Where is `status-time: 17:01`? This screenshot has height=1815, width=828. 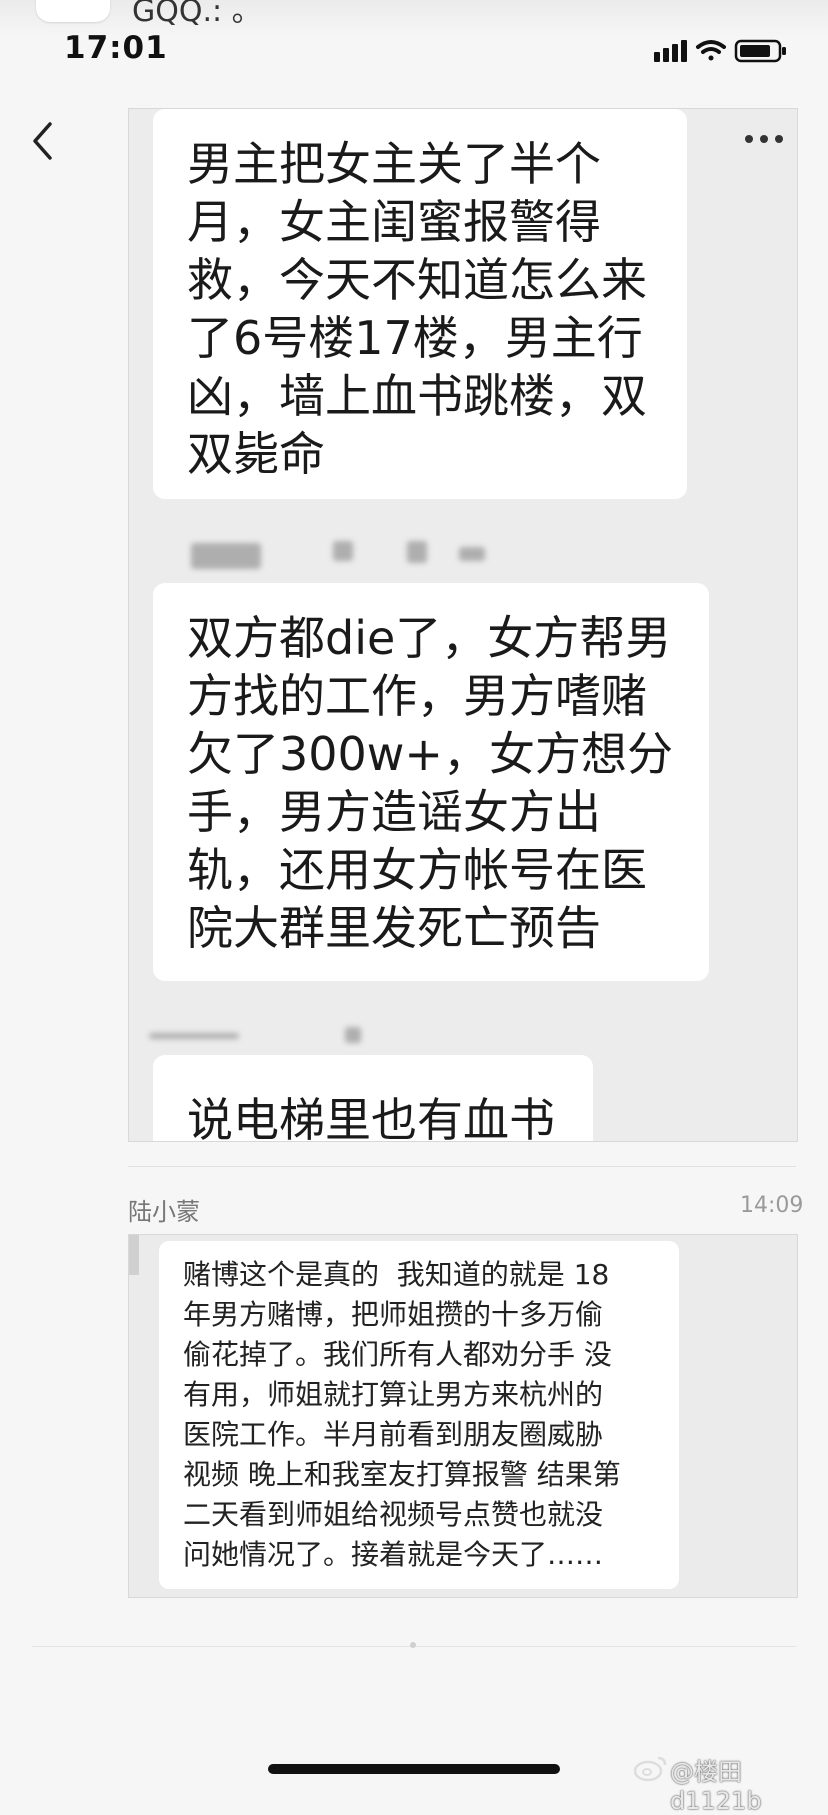
status-time: 17:01 is located at coordinates (116, 48).